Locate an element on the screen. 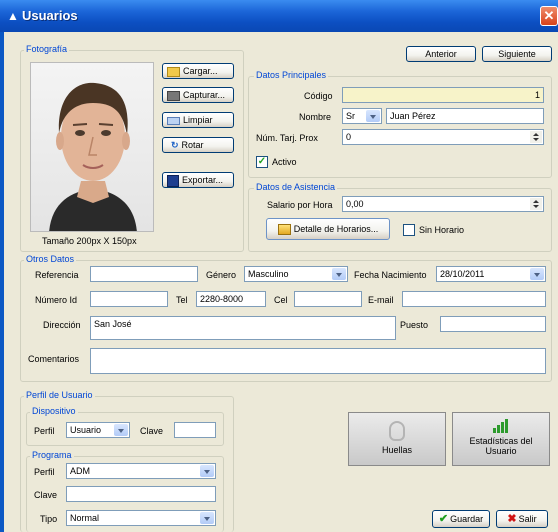 This screenshot has width=558, height=532. comments-label: Comentarios is located at coordinates (54, 359).